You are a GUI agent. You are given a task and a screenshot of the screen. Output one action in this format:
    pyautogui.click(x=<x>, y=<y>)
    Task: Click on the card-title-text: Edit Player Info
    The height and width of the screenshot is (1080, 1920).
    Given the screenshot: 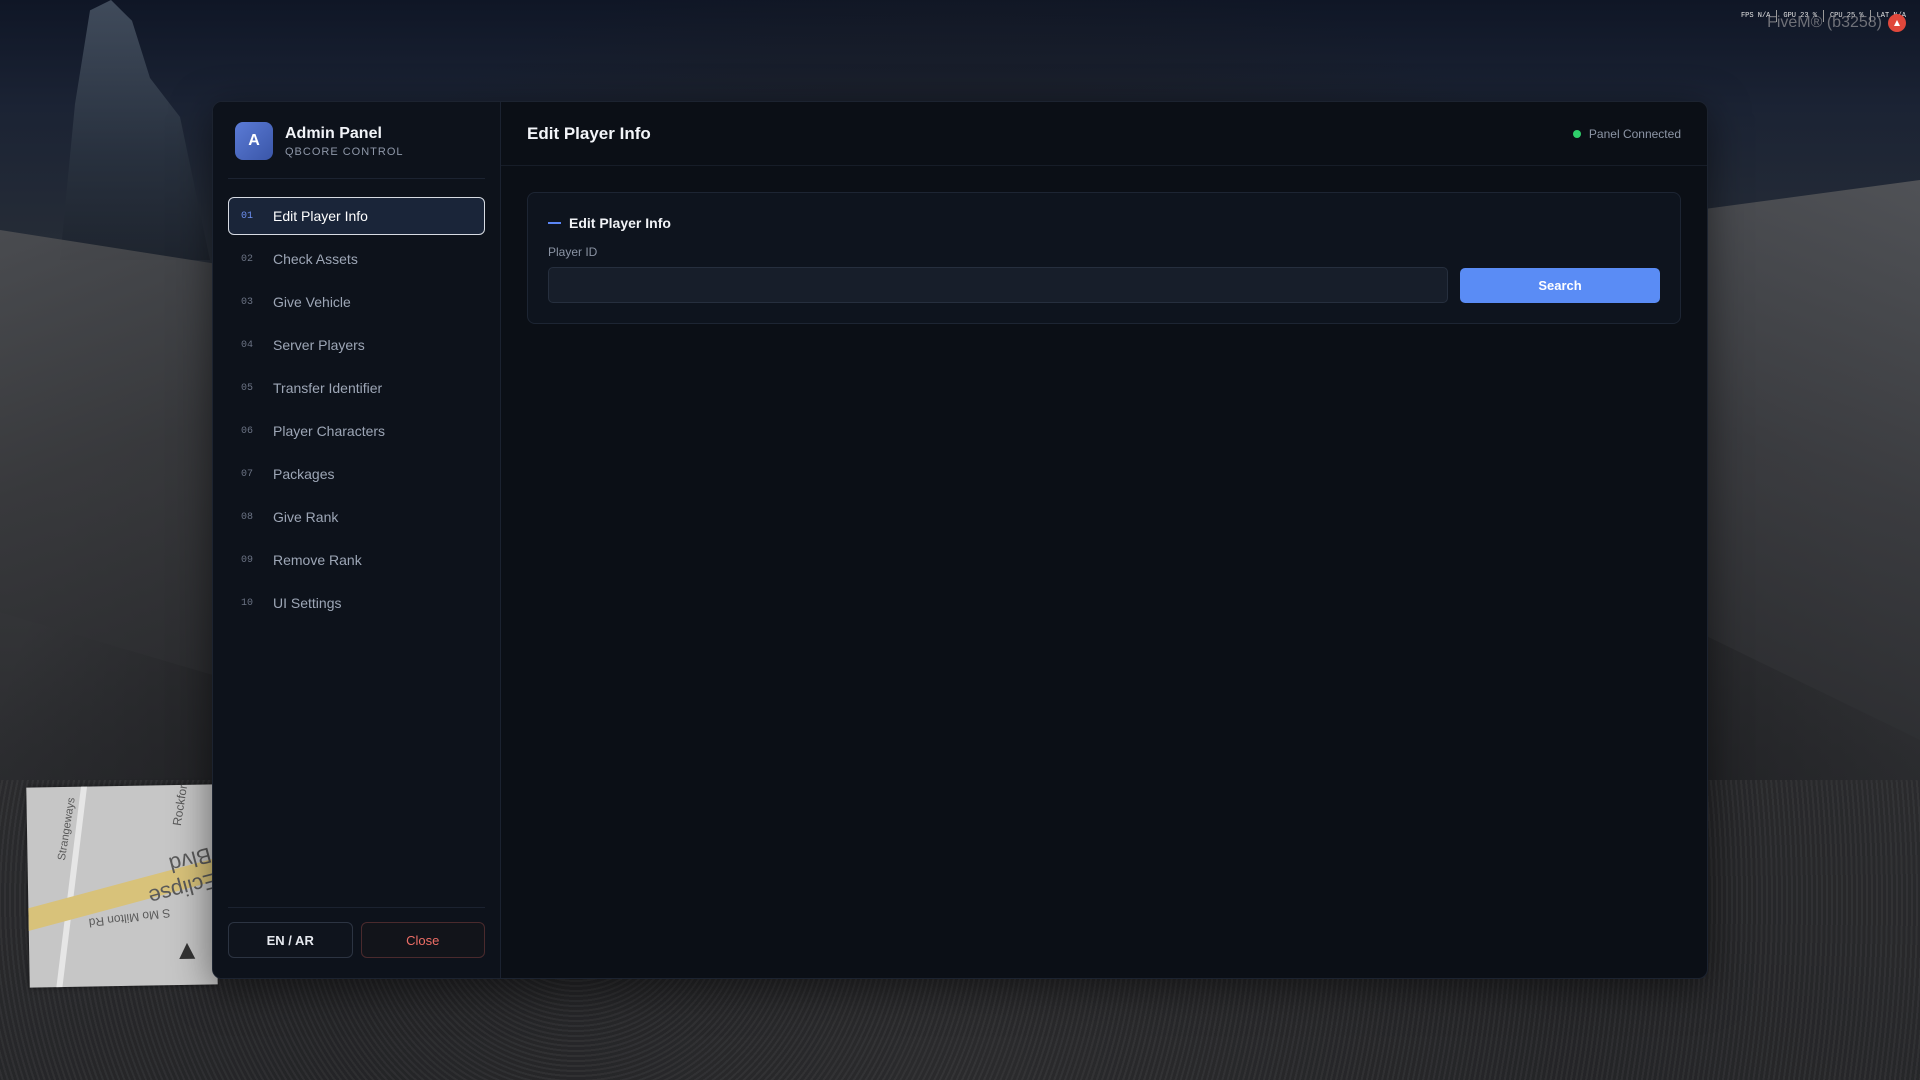 What is the action you would take?
    pyautogui.click(x=620, y=223)
    